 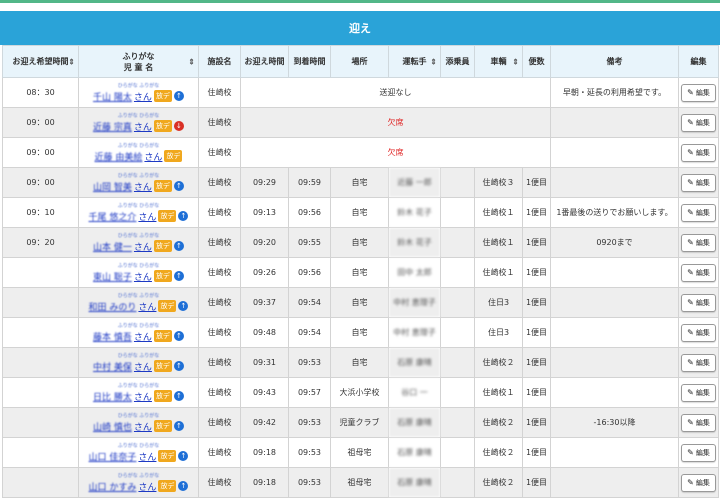 What do you see at coordinates (112, 126) in the screenshot?
I see `child-name-link: 近藤 宗真` at bounding box center [112, 126].